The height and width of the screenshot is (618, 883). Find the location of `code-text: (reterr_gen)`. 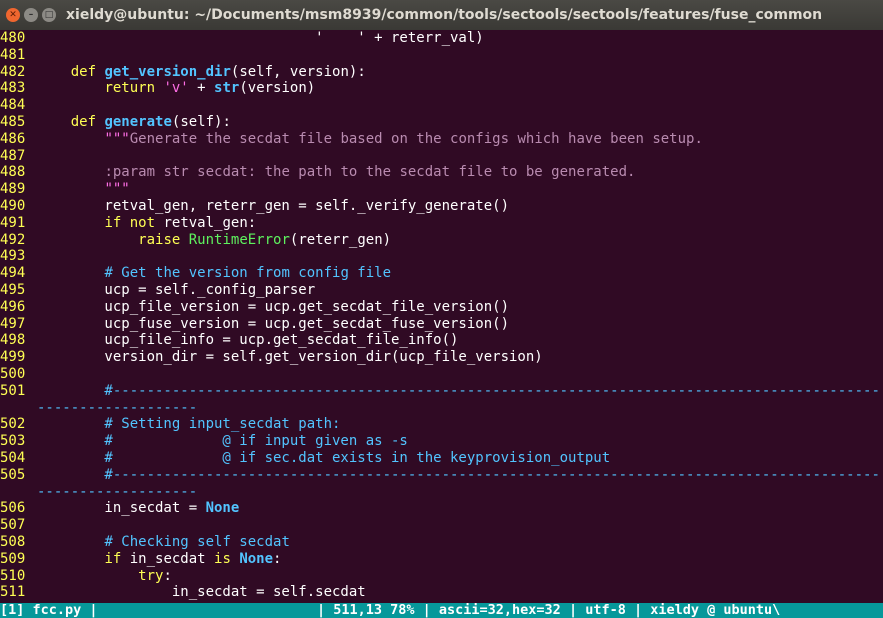

code-text: (reterr_gen) is located at coordinates (340, 239).